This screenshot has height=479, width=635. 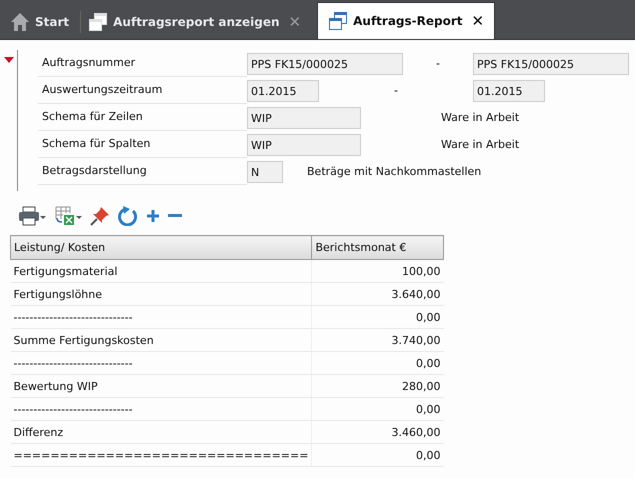 I want to click on table-cell: Fertigungslöhne, so click(x=161, y=294).